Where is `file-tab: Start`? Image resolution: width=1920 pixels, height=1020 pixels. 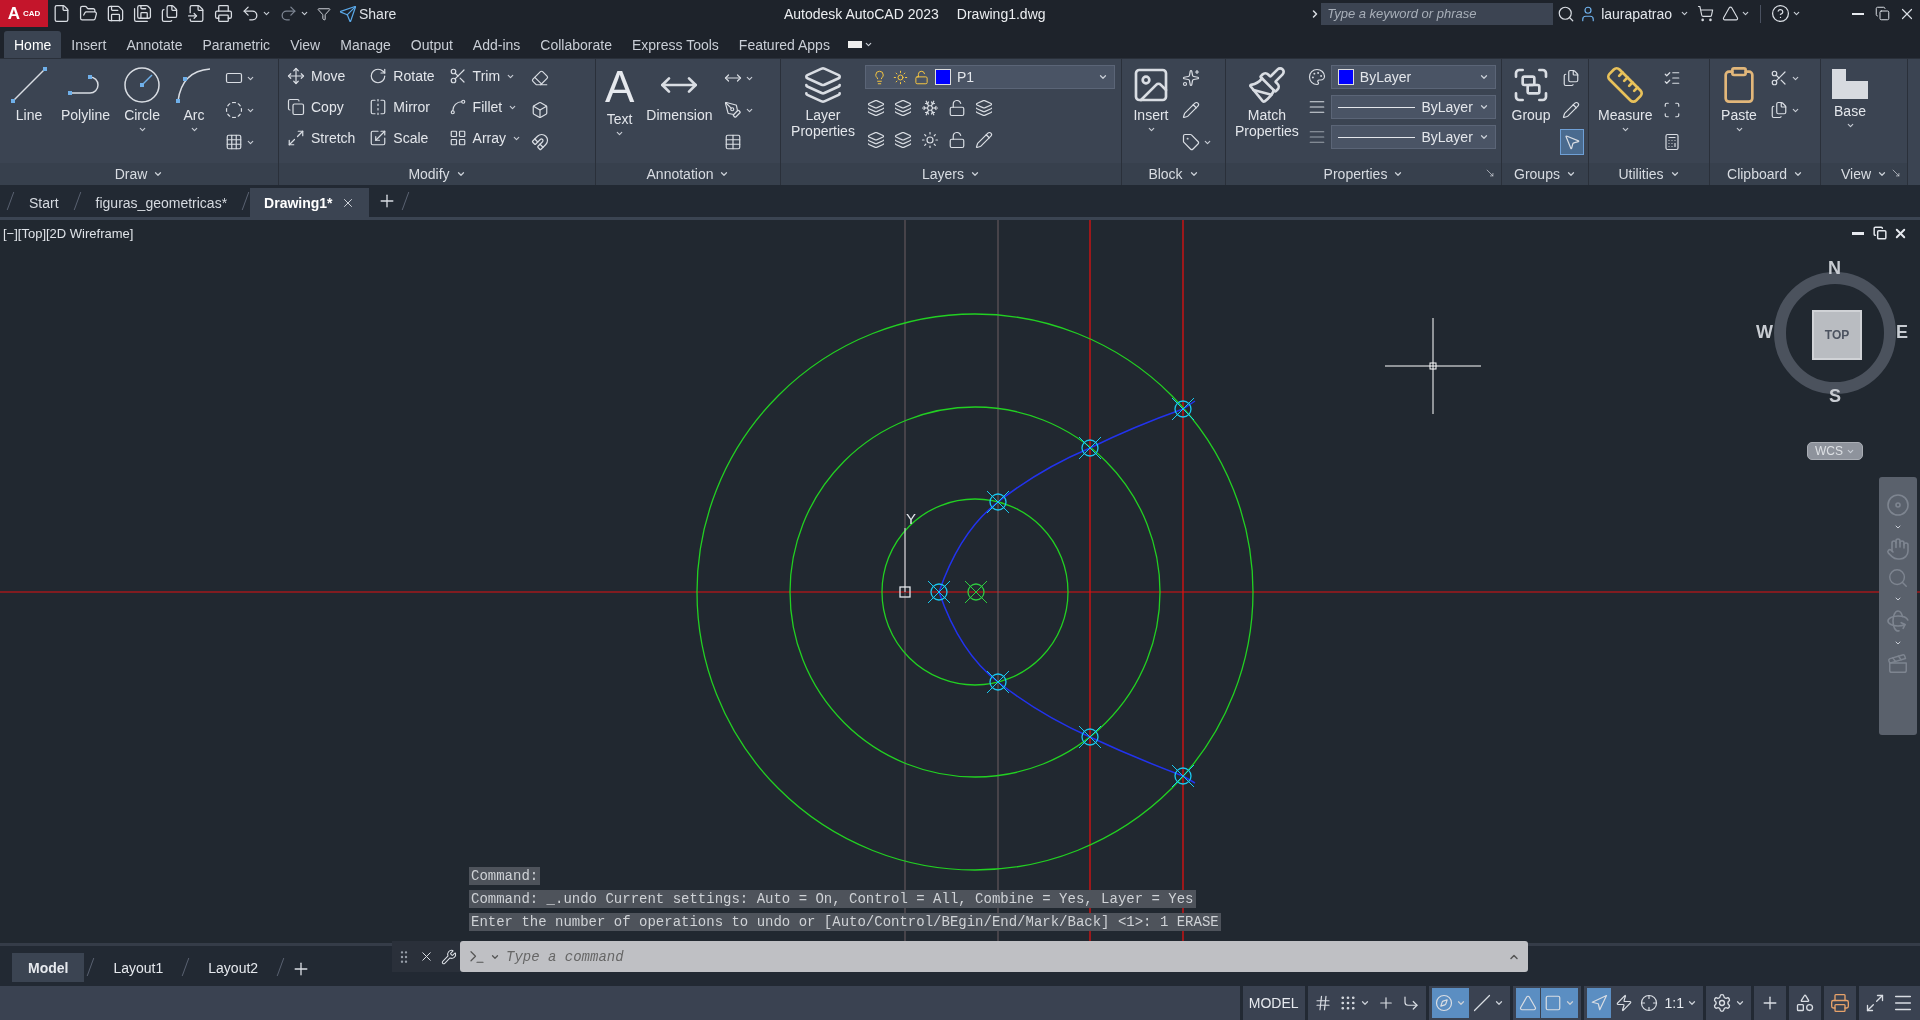 file-tab: Start is located at coordinates (44, 202).